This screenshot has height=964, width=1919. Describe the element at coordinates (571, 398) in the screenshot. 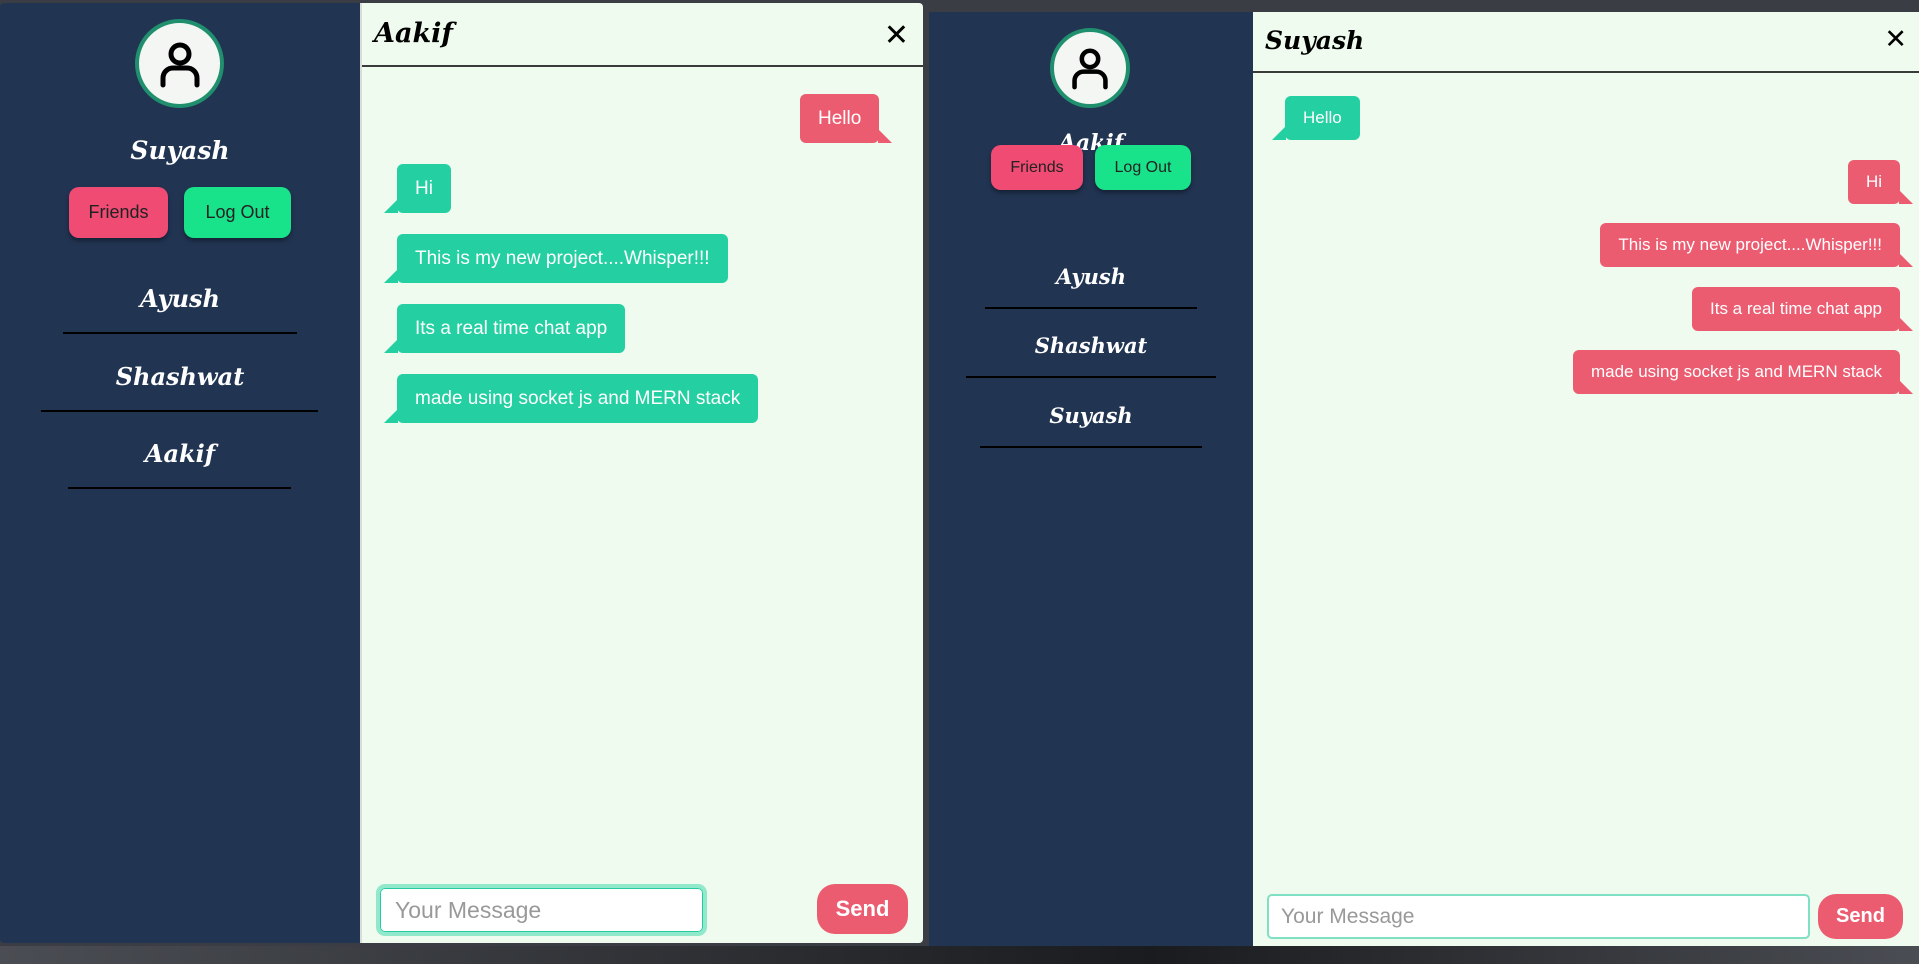

I see `message-bubble-incoming: made using socket js and MERN stack` at that location.